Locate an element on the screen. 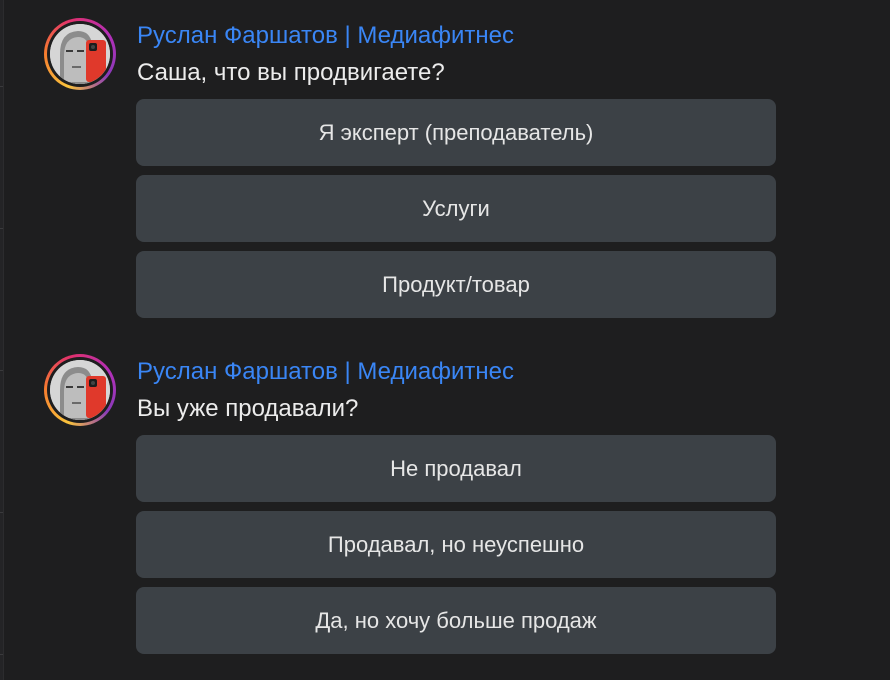 The height and width of the screenshot is (680, 890). quick-reply-button: Да, но хочу больше продаж is located at coordinates (456, 620).